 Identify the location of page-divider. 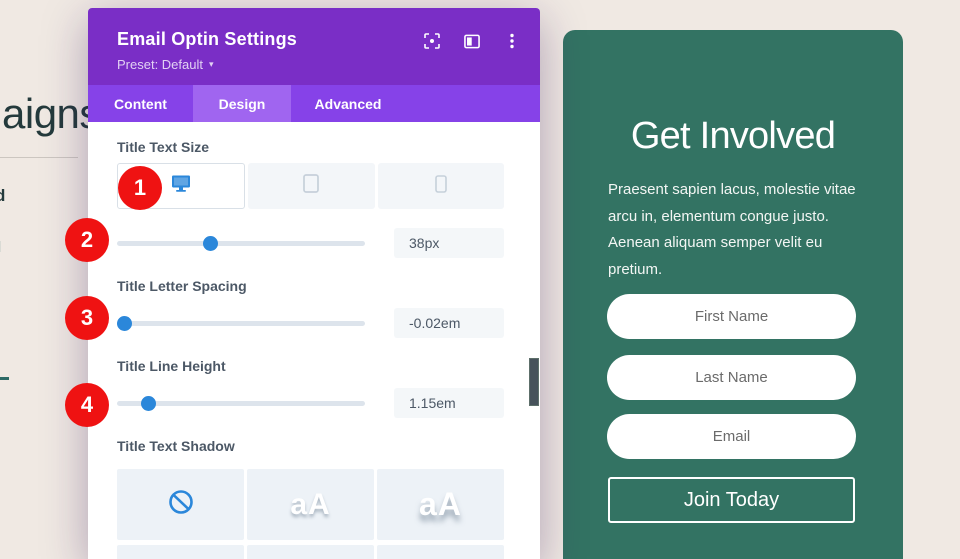
(39, 157).